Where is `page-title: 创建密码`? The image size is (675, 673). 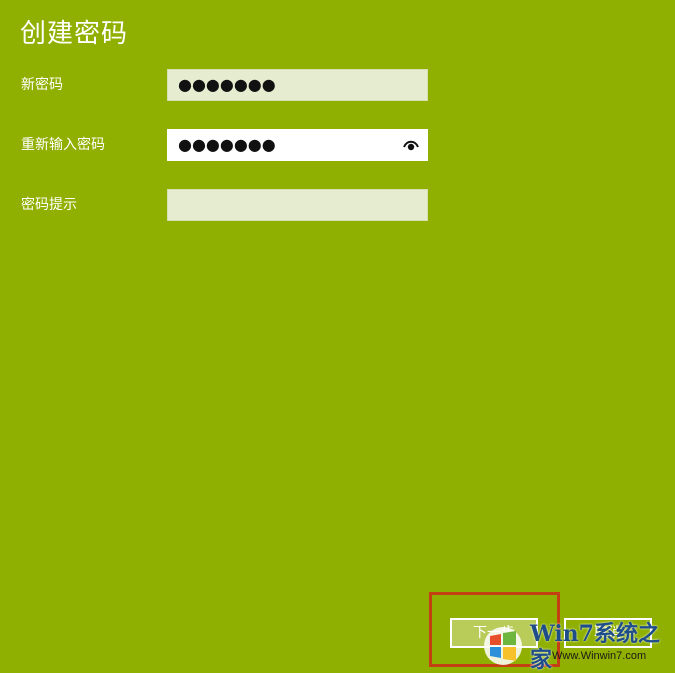
page-title: 创建密码 is located at coordinates (74, 34).